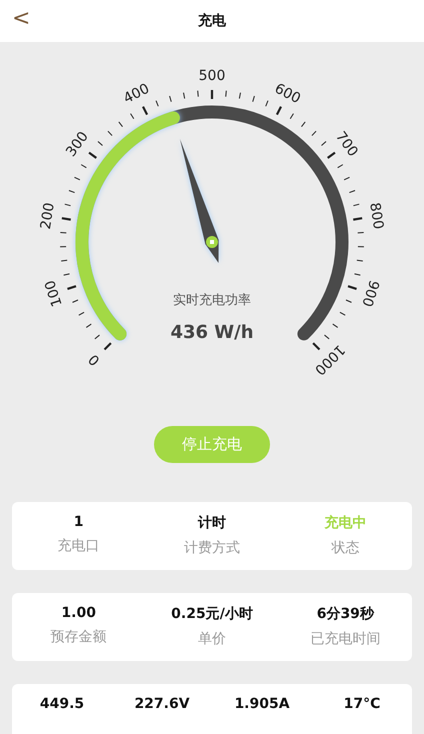 The image size is (424, 734). I want to click on scale-label: 900, so click(370, 293).